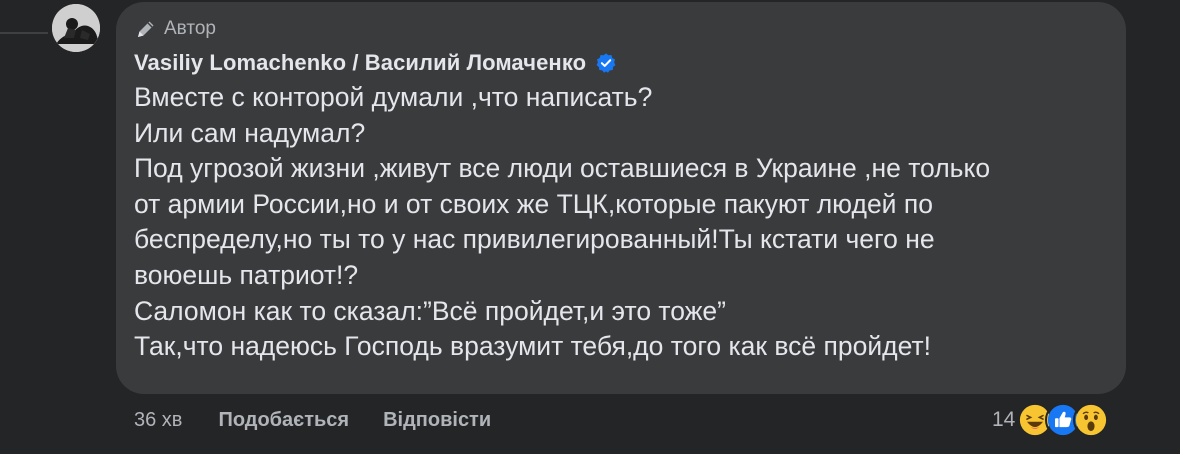  I want to click on avatar, so click(76, 28).